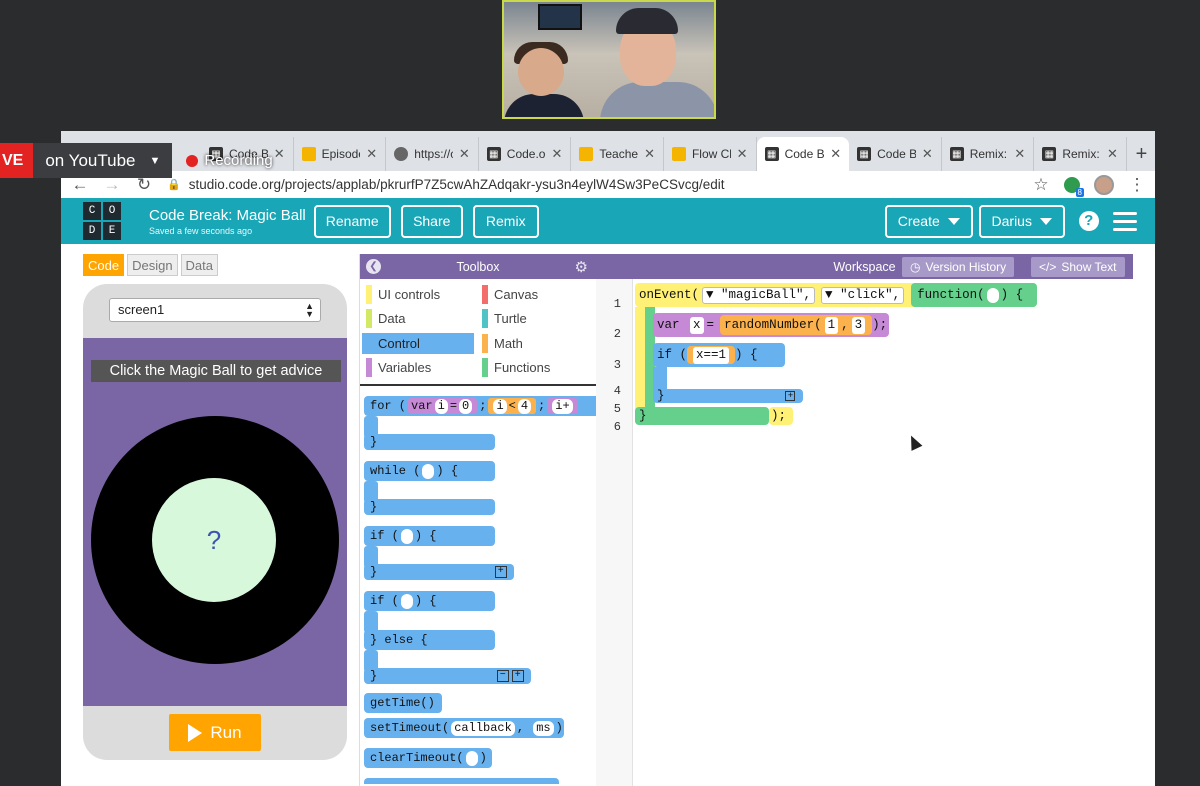 Image resolution: width=1200 pixels, height=786 pixels. I want to click on event-id-dropdown: ▼ "magicBall",, so click(759, 295).